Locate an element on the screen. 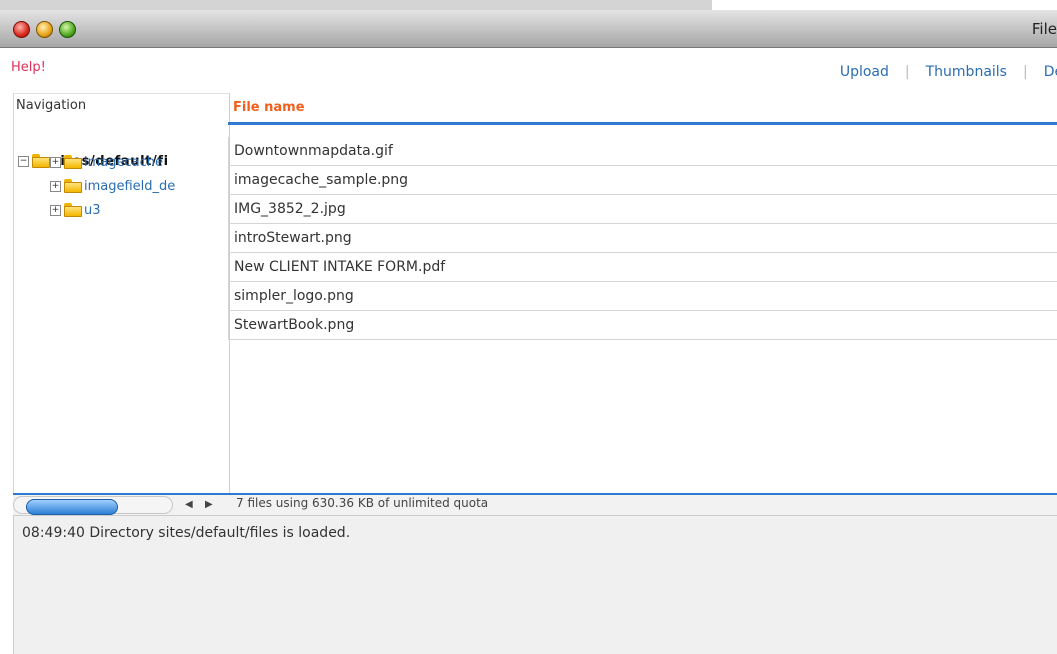 The image size is (1057, 654). file-name: imagecache_sample.png is located at coordinates (321, 180).